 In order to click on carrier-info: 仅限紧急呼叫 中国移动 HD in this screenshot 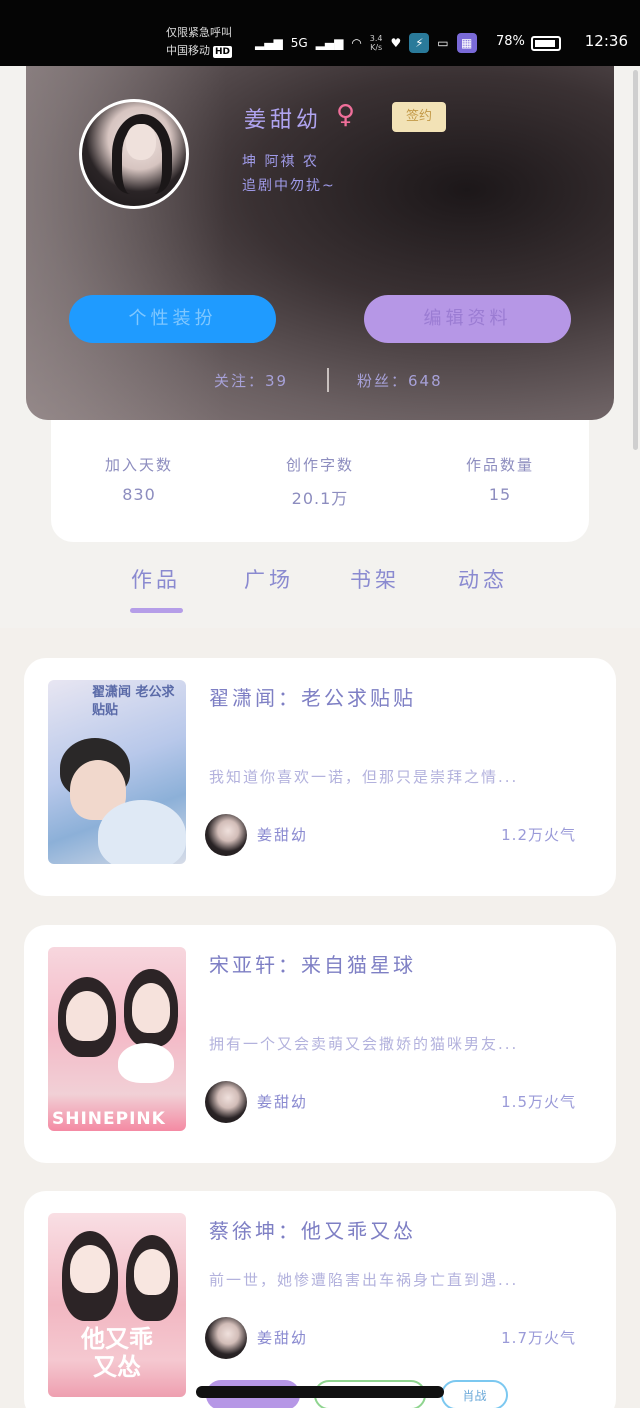, I will do `click(199, 42)`.